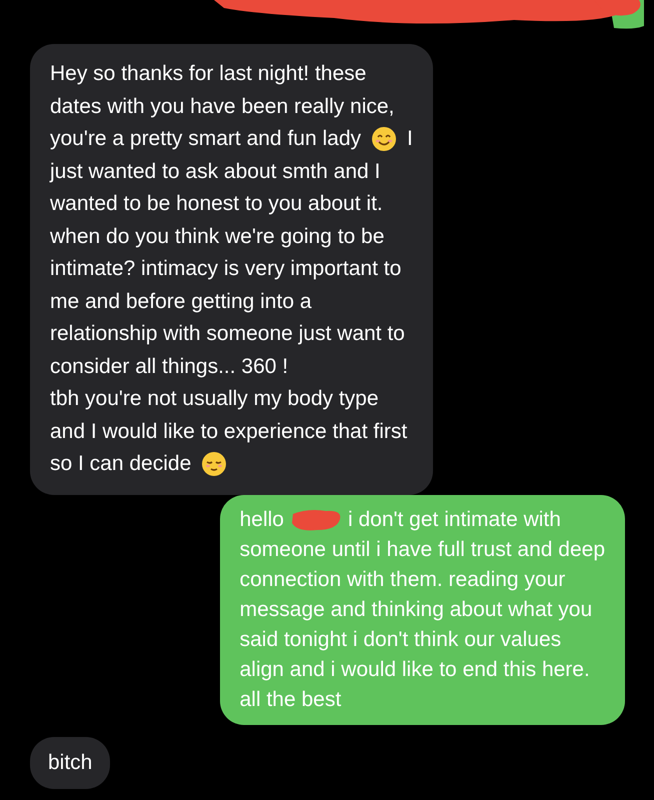  I want to click on message-text: when do you think we're going to be, so click(217, 237).